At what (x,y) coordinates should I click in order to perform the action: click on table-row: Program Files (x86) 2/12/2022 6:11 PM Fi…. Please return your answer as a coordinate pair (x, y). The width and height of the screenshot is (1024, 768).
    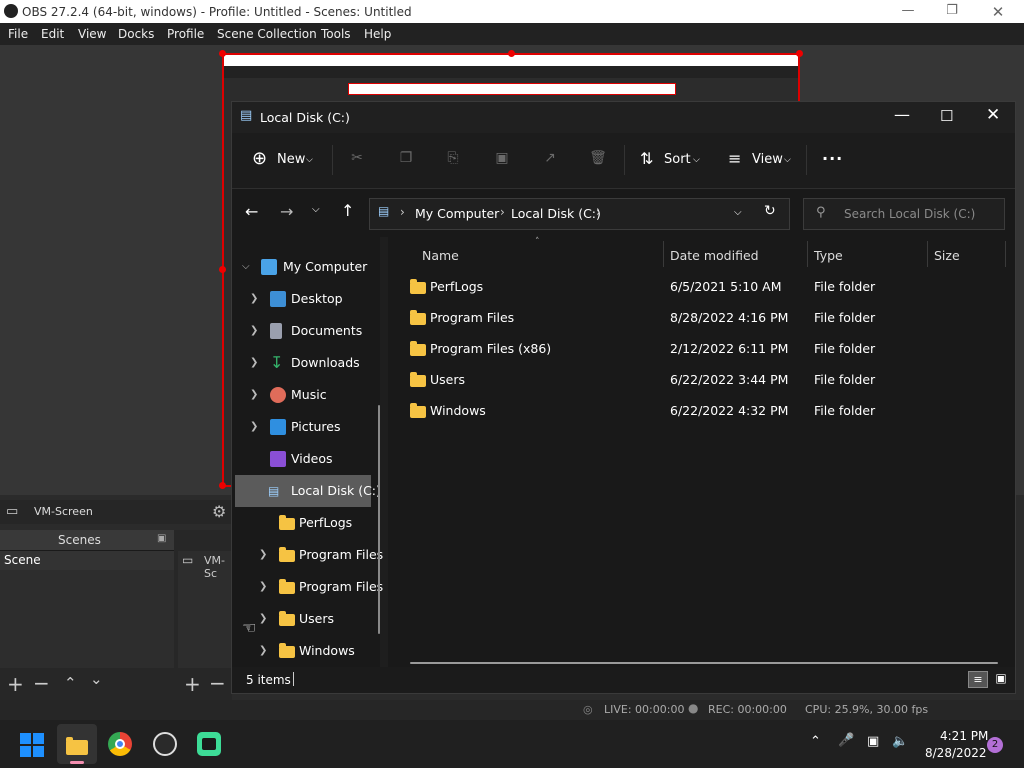
    Looking at the image, I should click on (701, 348).